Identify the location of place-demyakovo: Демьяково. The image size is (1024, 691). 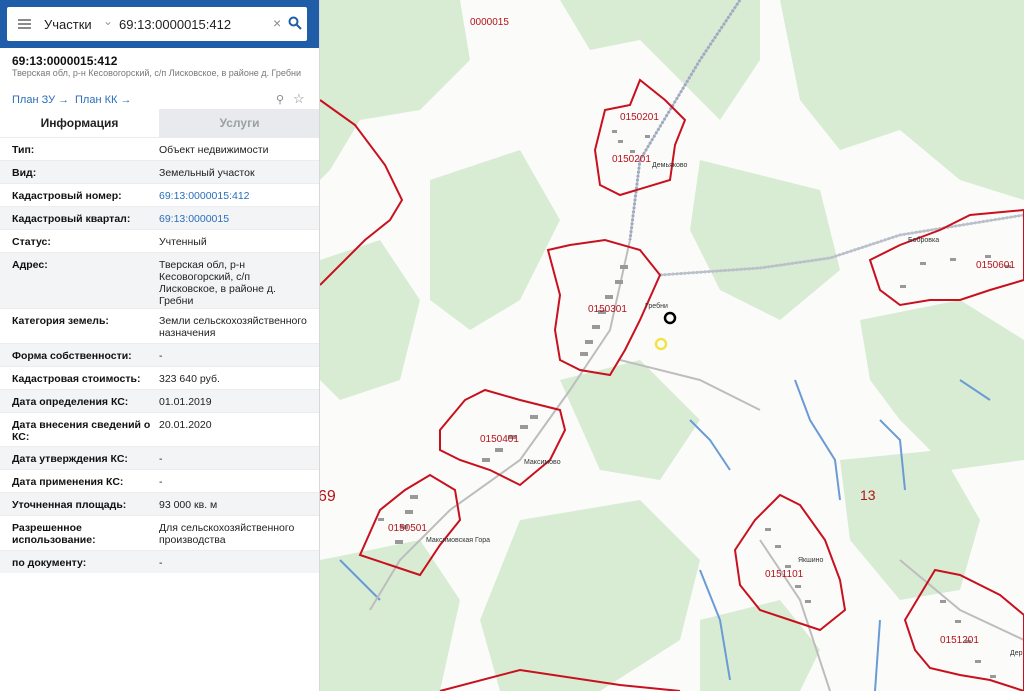
(670, 165).